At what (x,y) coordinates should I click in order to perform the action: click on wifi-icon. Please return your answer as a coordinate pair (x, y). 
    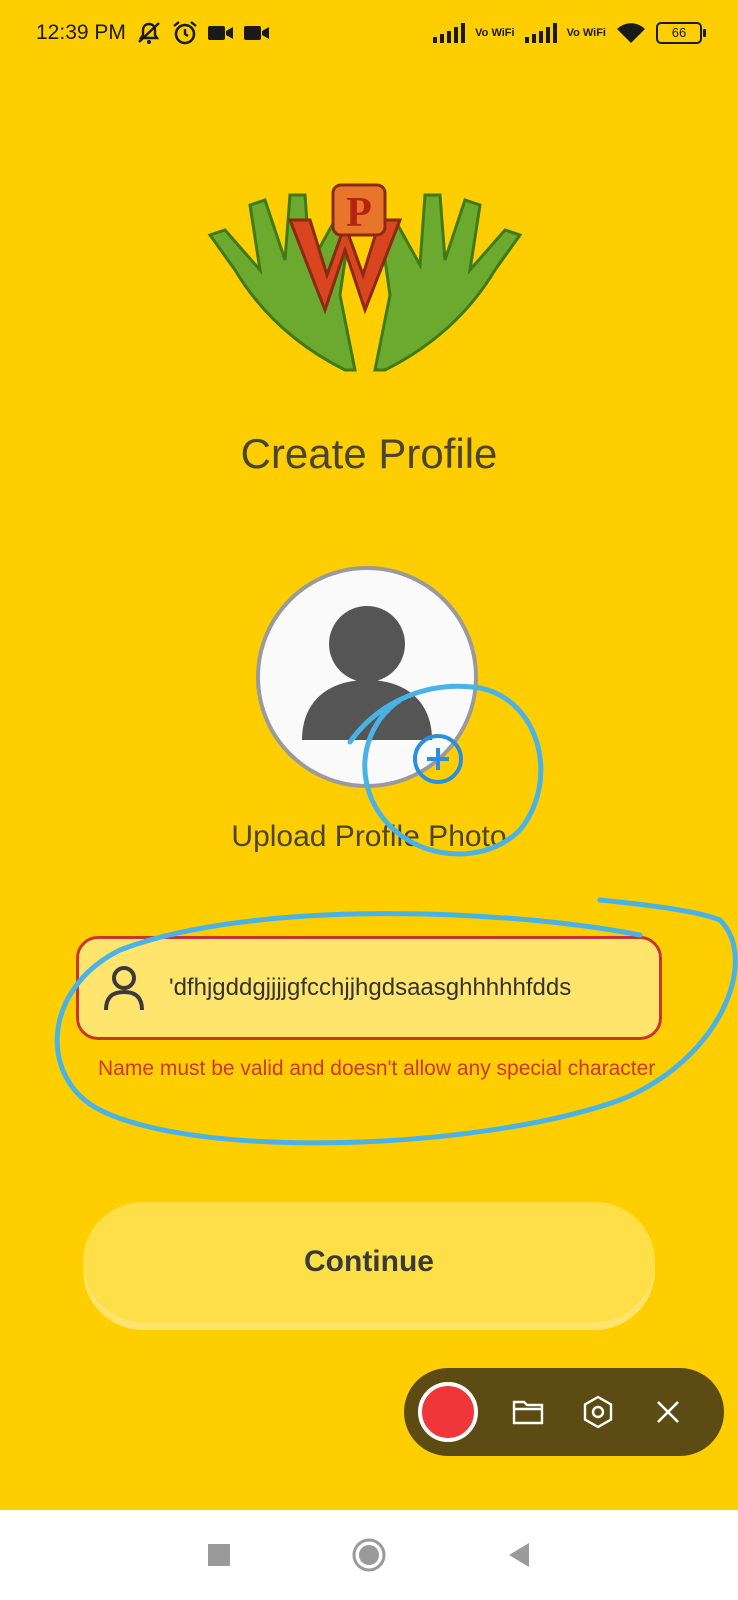
    Looking at the image, I should click on (631, 33).